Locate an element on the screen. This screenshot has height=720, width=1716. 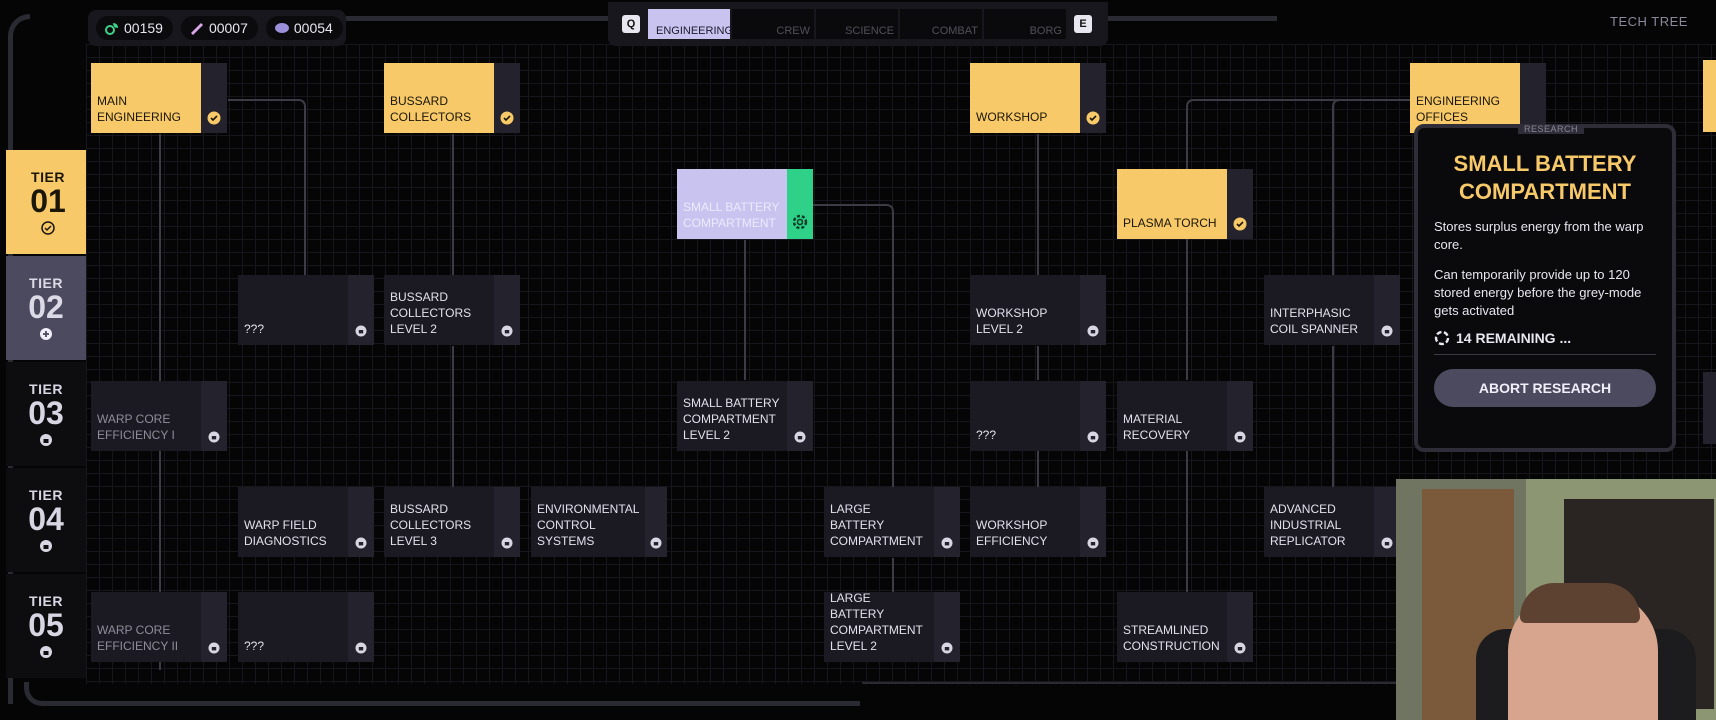
screen-title: TECH TREE is located at coordinates (1649, 21).